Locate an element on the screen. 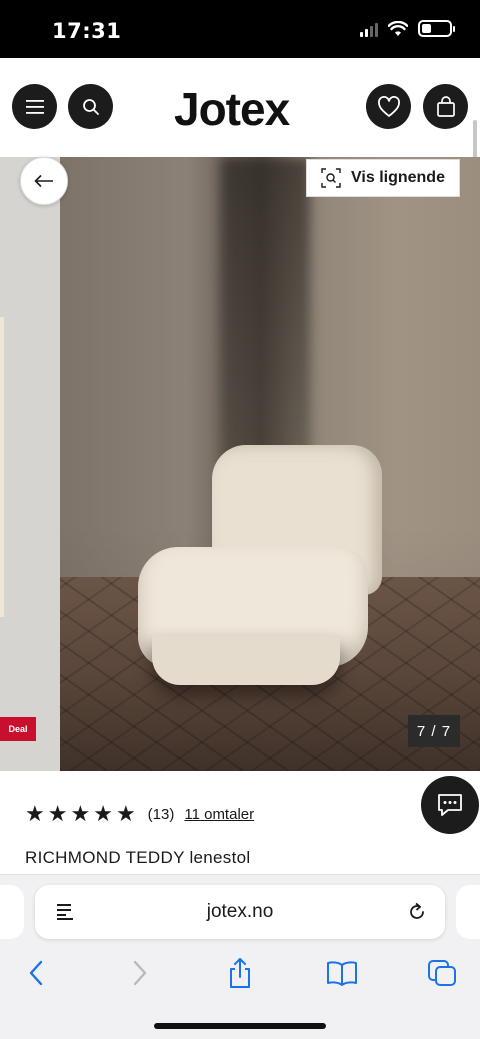 This screenshot has width=480, height=1039. url-text: jotex.no is located at coordinates (240, 911).